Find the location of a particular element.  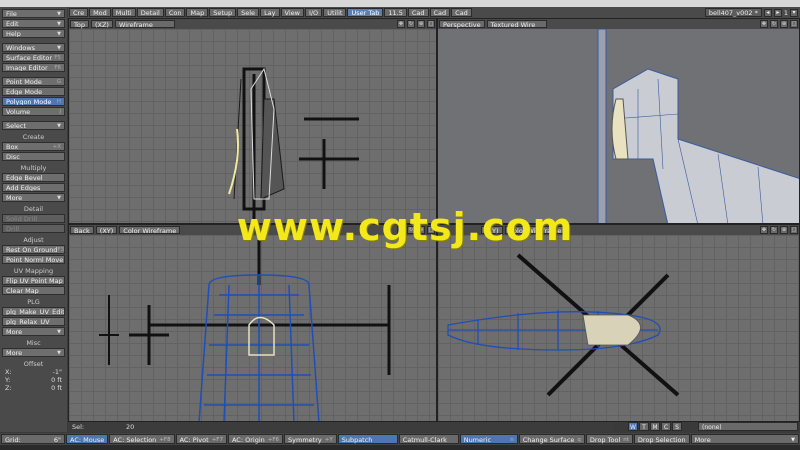

tab-sele: Sele is located at coordinates (248, 12).